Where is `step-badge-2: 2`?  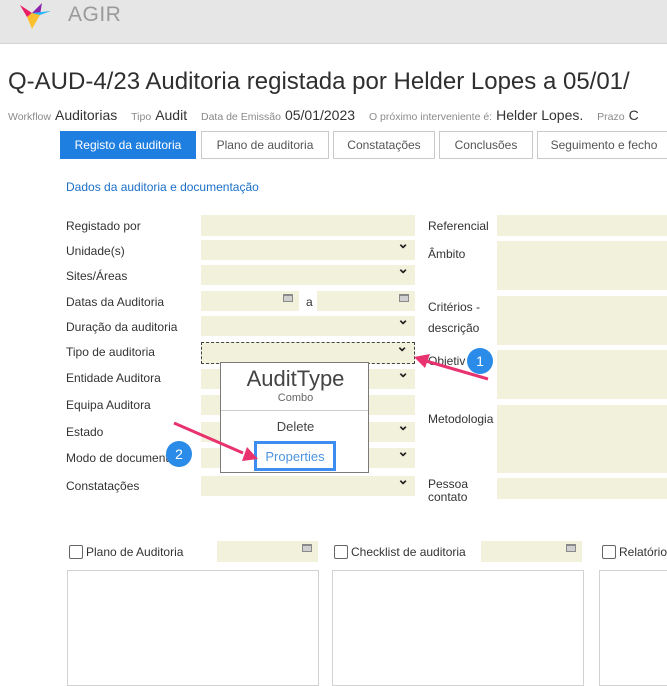
step-badge-2: 2 is located at coordinates (179, 454).